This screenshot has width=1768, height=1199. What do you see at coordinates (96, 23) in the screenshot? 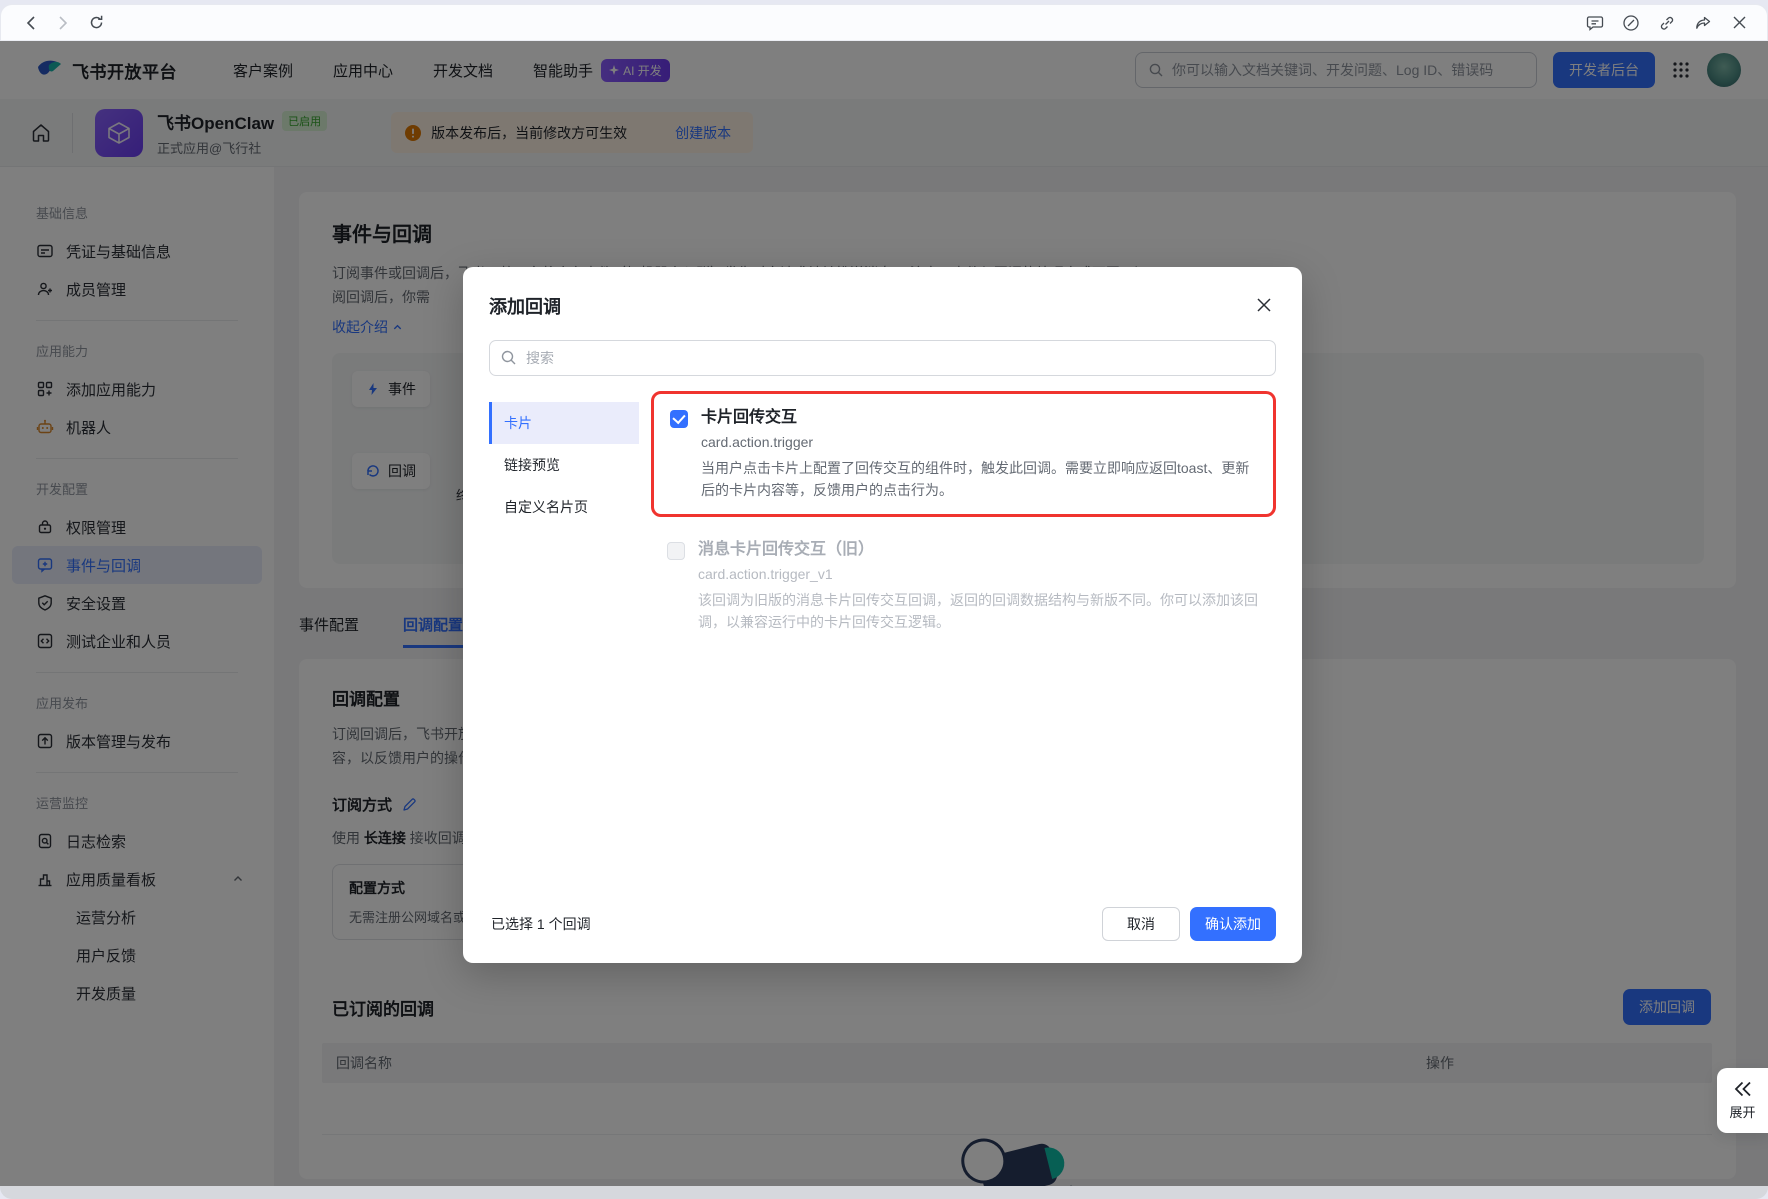
I see `refresh-icon` at bounding box center [96, 23].